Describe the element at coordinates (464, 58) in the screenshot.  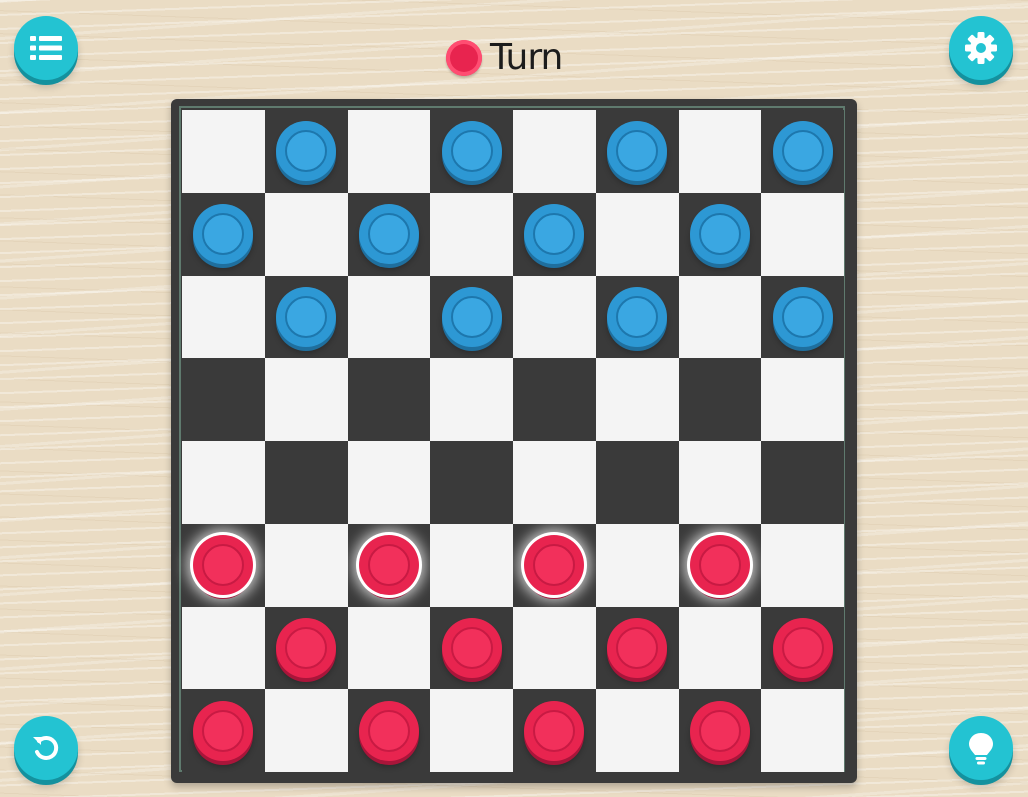
I see `turn-piece-icon` at that location.